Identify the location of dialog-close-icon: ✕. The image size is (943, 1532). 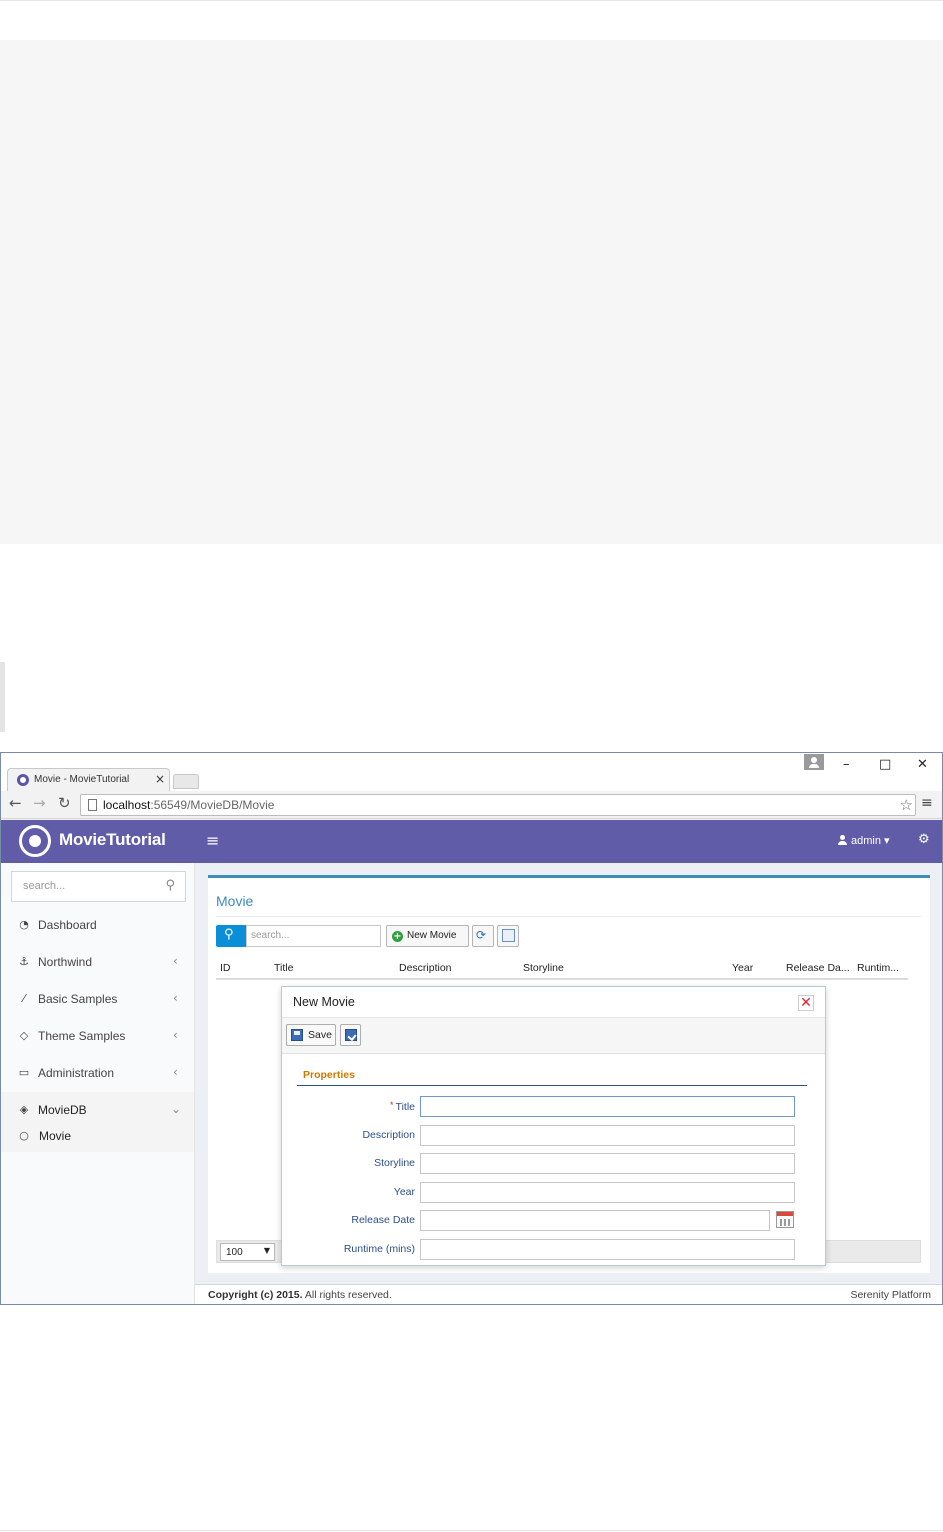
(806, 1003).